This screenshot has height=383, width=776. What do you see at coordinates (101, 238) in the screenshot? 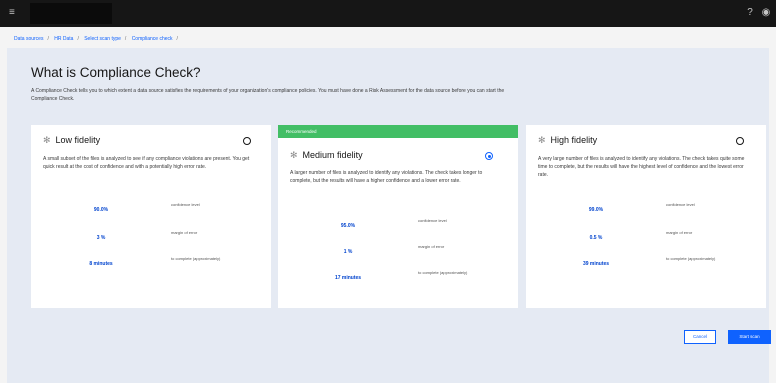
I see `metric-value: 3 %` at bounding box center [101, 238].